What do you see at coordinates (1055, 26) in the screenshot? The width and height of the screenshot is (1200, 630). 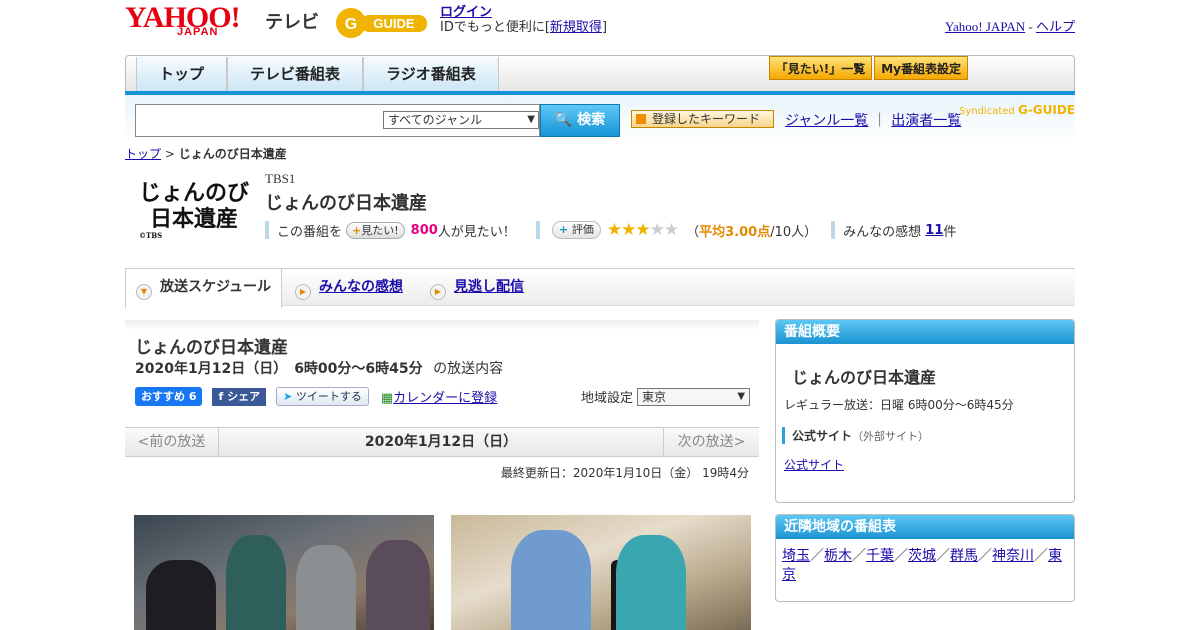 I see `help-link: ヘルプ` at bounding box center [1055, 26].